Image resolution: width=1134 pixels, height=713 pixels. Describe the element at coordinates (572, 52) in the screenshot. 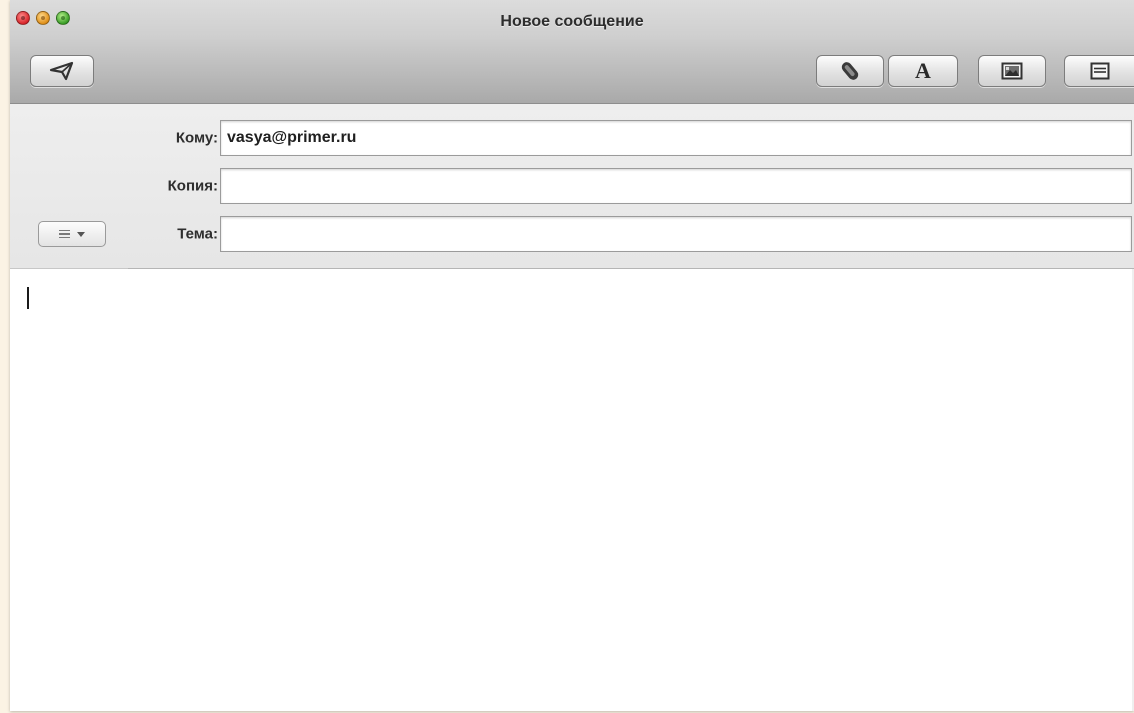

I see `titlebar-toolbar: Новое сообщение A` at that location.